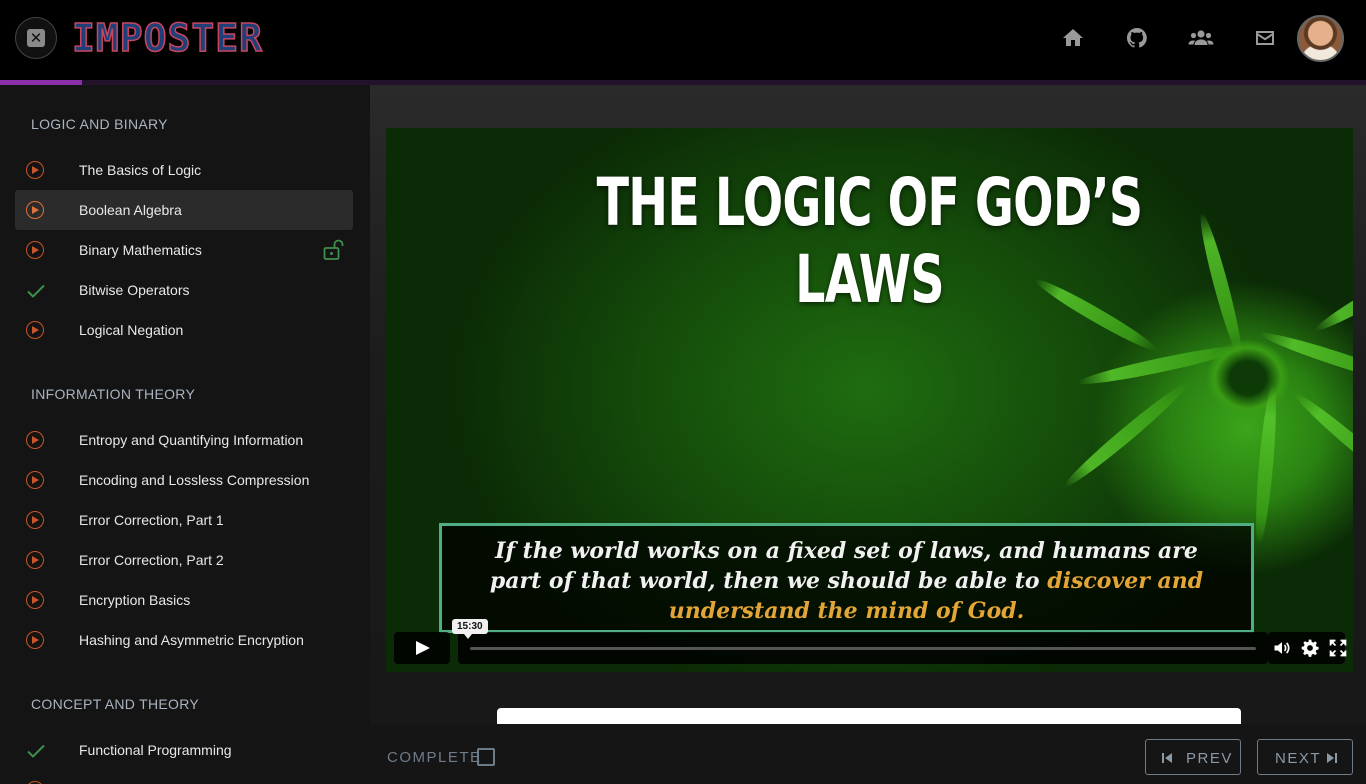 The image size is (1366, 784). What do you see at coordinates (683, 40) in the screenshot?
I see `top-bar: ✕ IMPOSTER` at bounding box center [683, 40].